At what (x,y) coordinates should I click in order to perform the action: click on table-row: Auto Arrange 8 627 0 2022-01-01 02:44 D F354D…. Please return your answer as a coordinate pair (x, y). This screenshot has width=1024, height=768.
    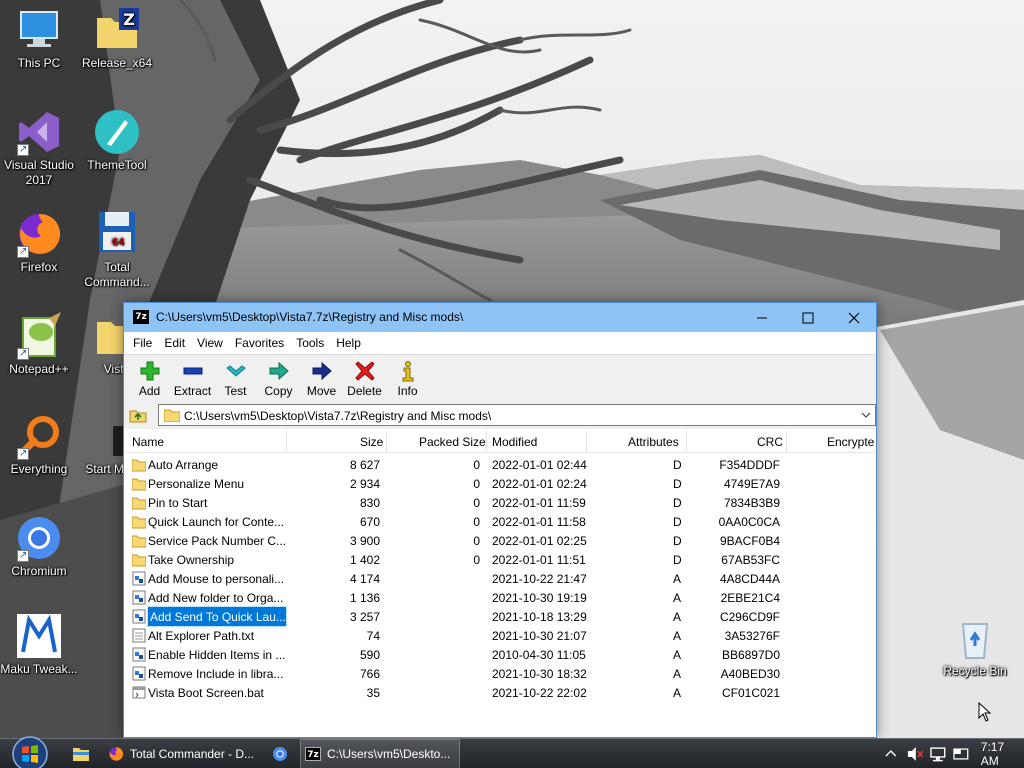
    Looking at the image, I should click on (500, 464).